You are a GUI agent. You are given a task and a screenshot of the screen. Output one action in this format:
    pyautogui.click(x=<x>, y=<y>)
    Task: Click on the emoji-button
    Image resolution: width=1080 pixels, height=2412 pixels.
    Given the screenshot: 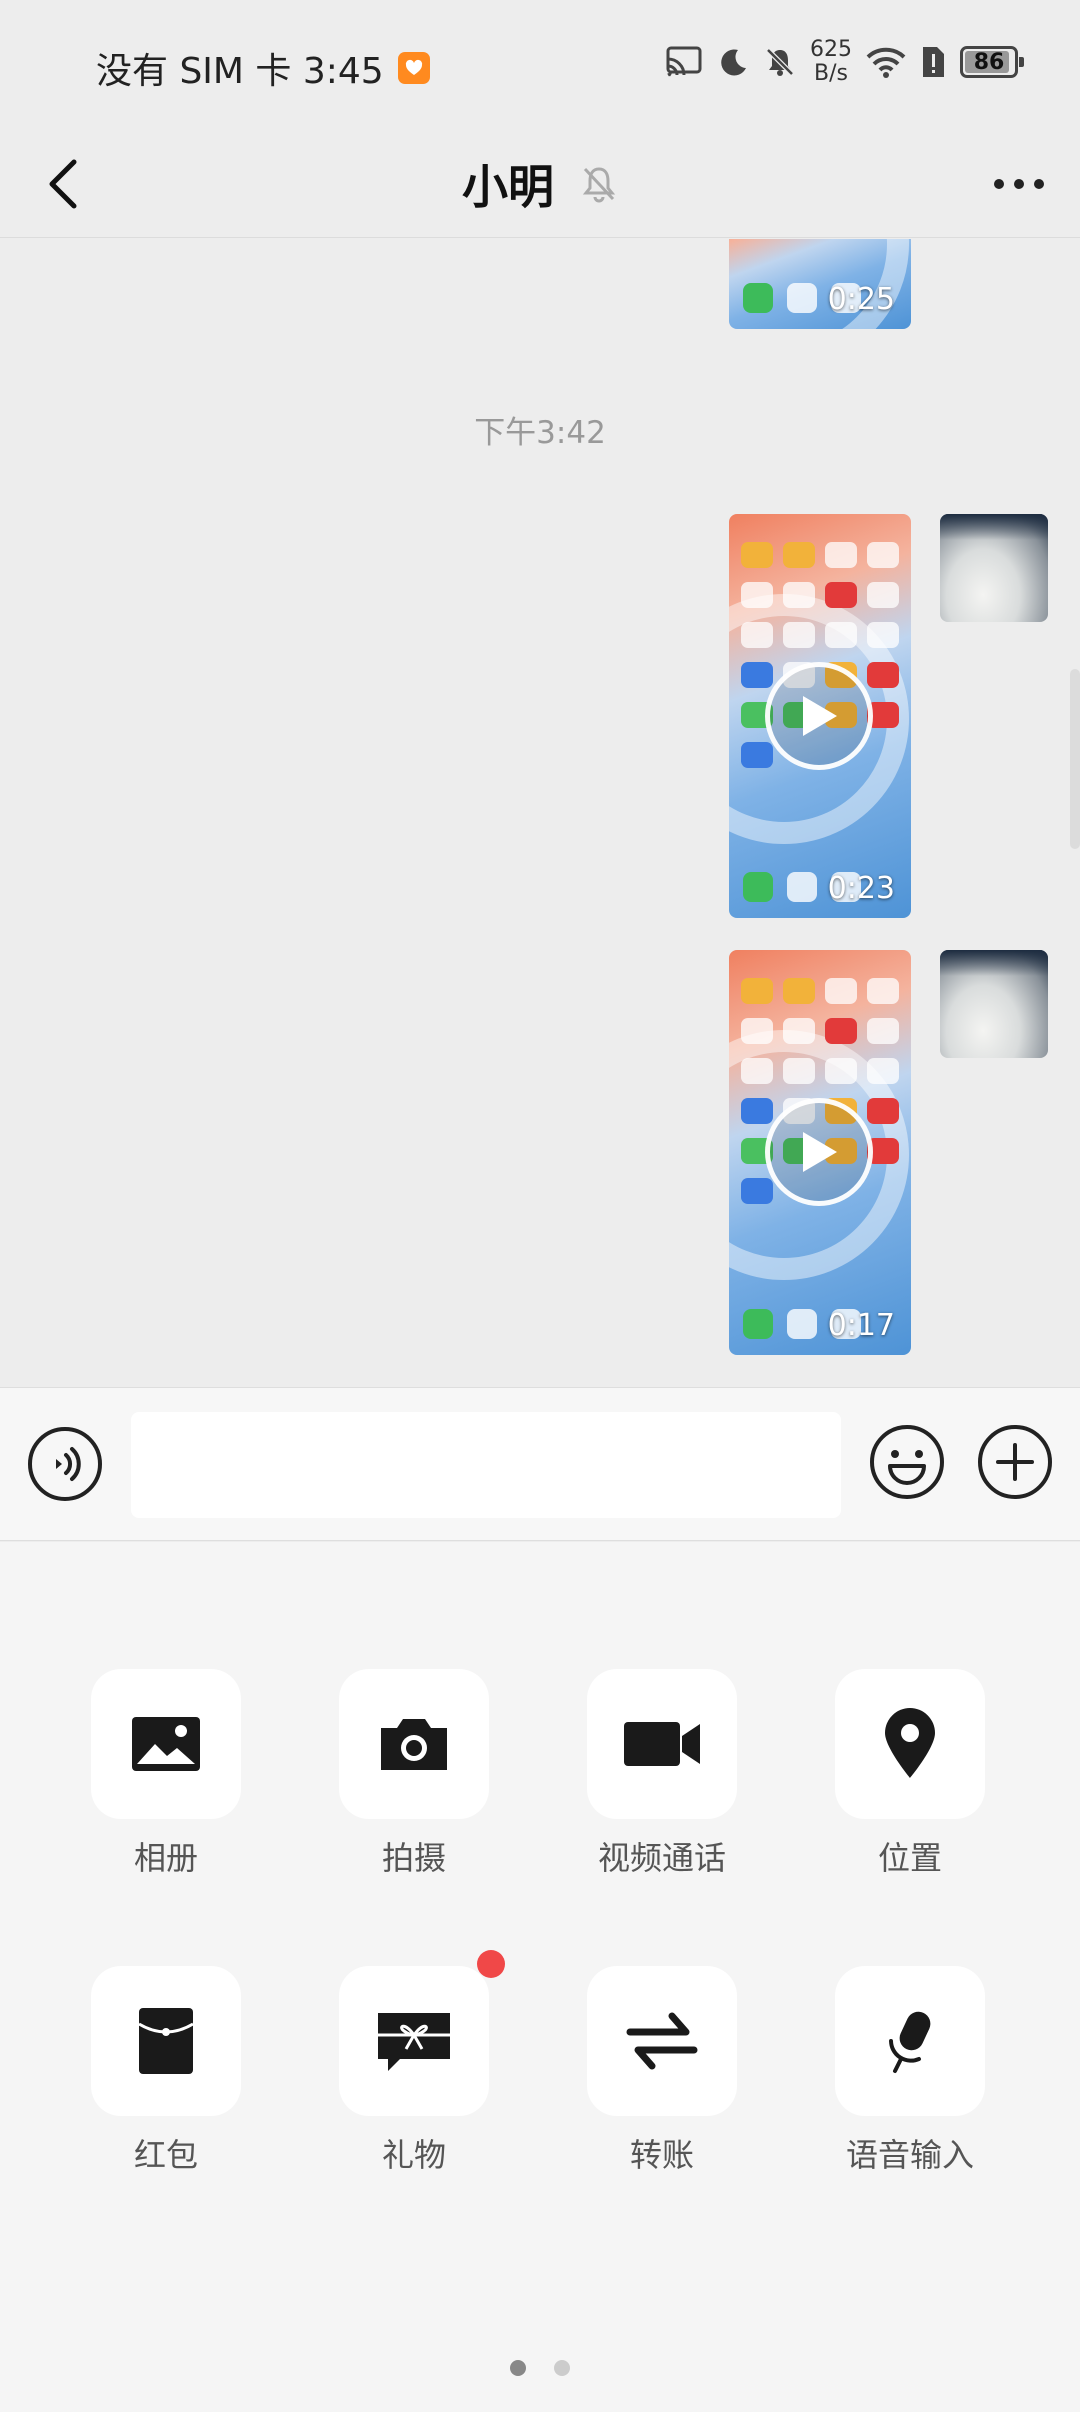 What is the action you would take?
    pyautogui.click(x=907, y=1462)
    